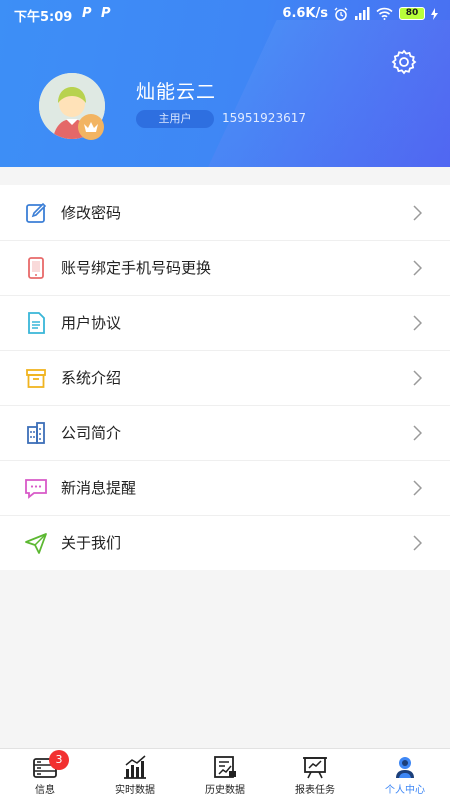 The width and height of the screenshot is (450, 800). I want to click on nav-item-personal-center: 个人中心, so click(405, 774).